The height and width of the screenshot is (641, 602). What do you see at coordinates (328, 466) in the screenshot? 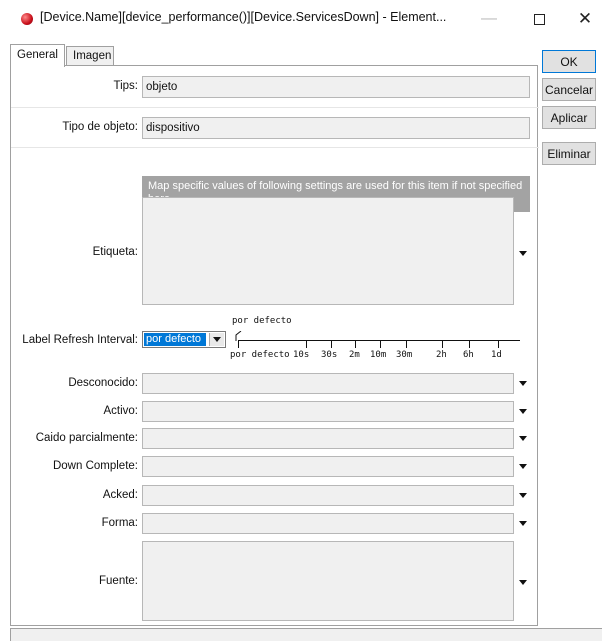
I see `down-complete-field` at bounding box center [328, 466].